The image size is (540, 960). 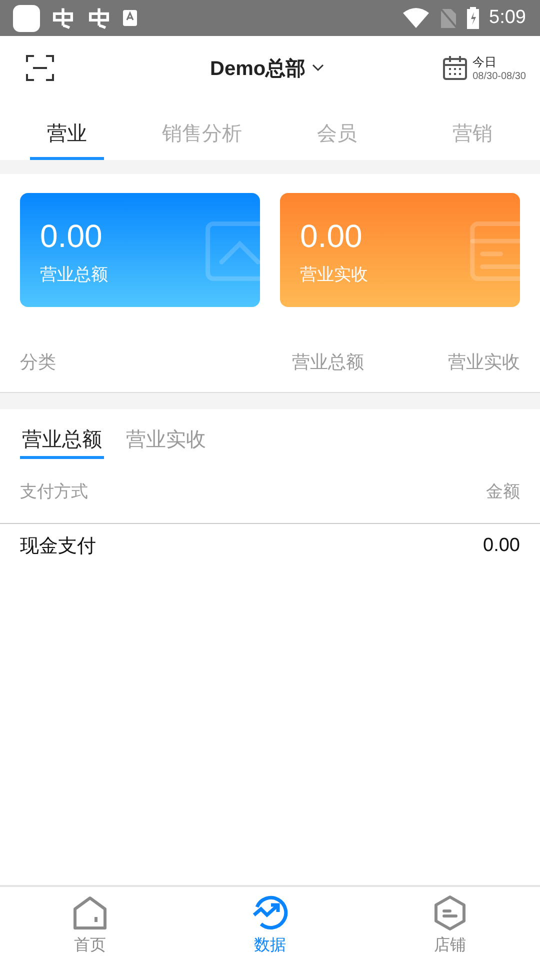 What do you see at coordinates (318, 68) in the screenshot?
I see `caret-icon` at bounding box center [318, 68].